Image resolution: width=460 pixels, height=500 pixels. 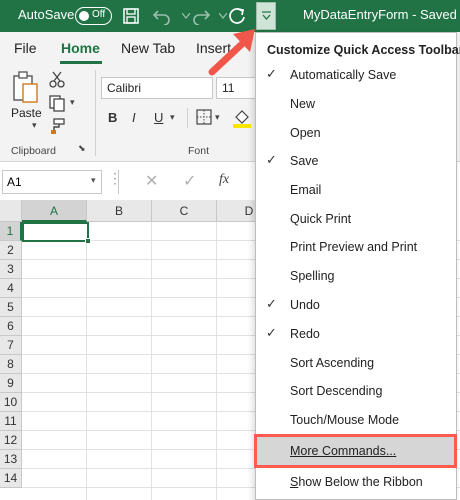 I want to click on menu-item-label: Spelling, so click(x=312, y=276).